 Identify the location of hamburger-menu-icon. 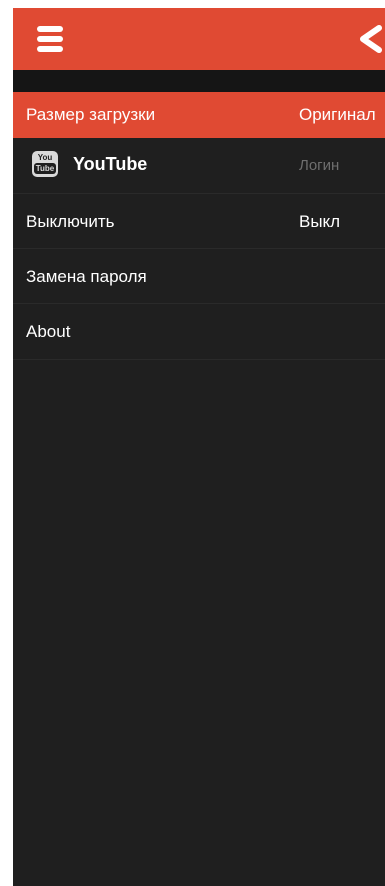
(50, 39).